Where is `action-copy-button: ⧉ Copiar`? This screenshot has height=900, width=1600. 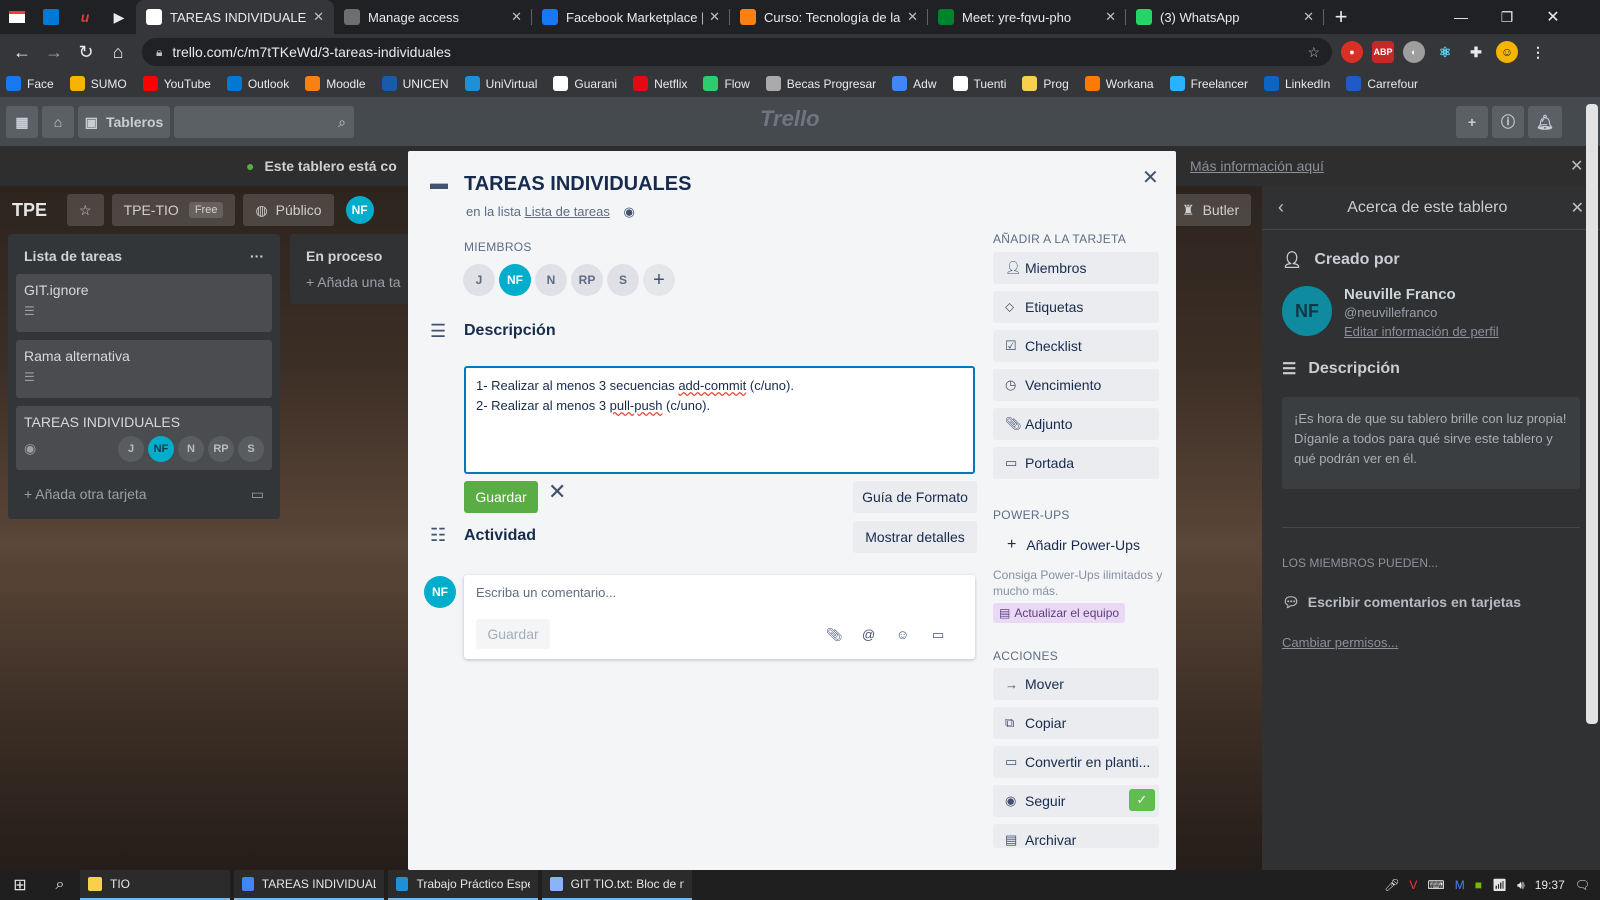 action-copy-button: ⧉ Copiar is located at coordinates (1076, 723).